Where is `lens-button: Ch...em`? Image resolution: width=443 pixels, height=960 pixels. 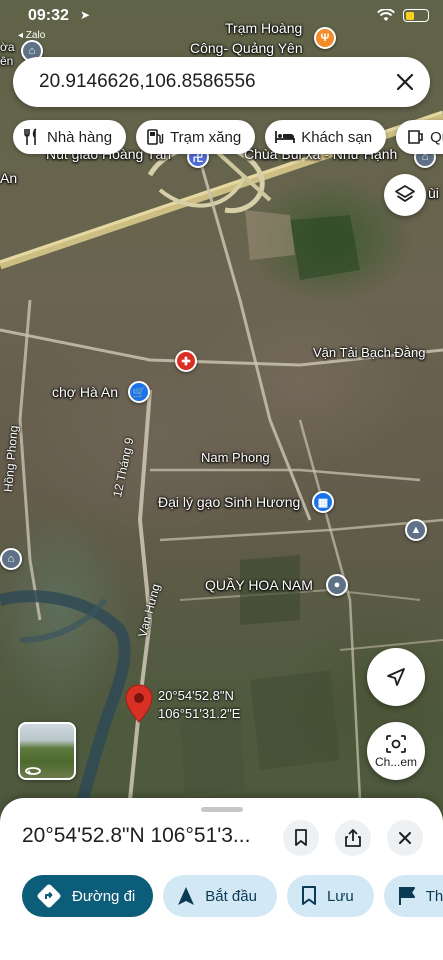 lens-button: Ch...em is located at coordinates (396, 751).